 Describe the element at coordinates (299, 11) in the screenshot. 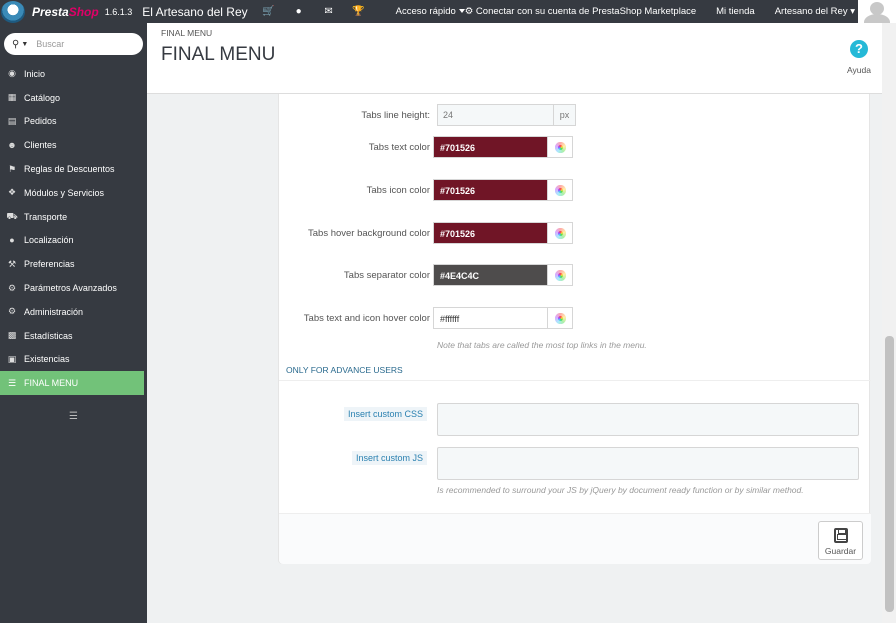

I see `user-icon: ●` at that location.